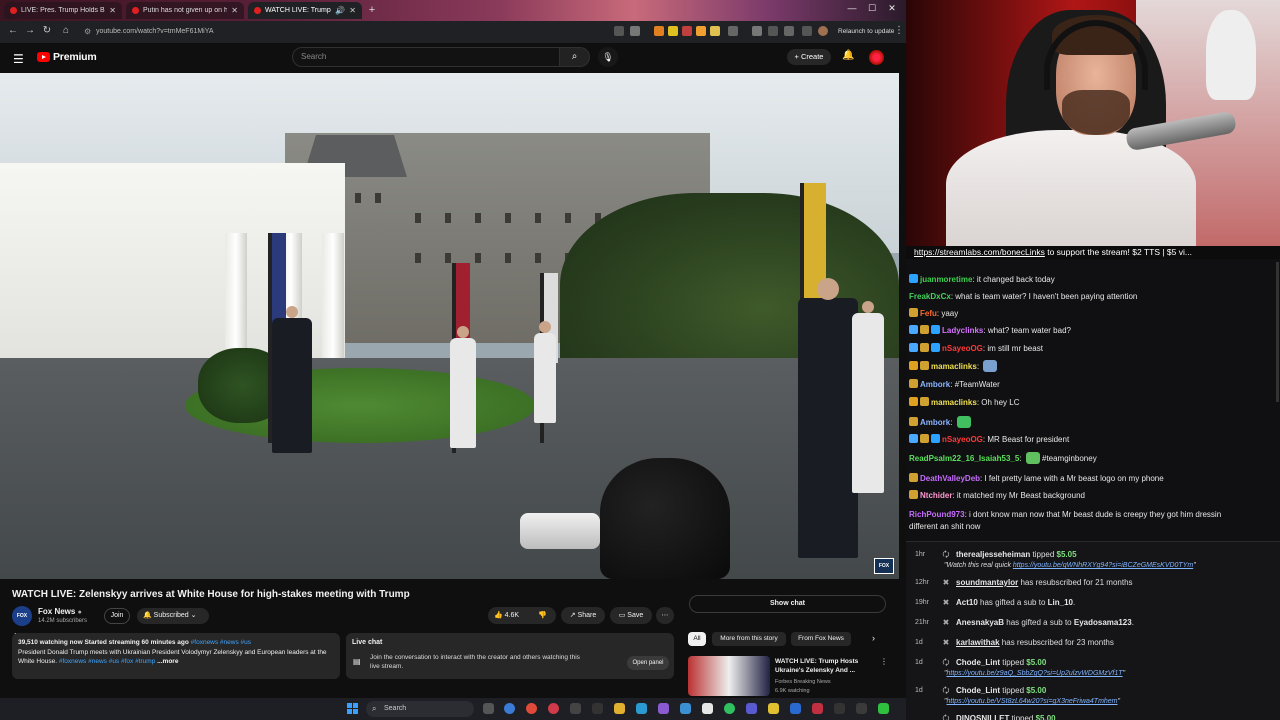 Image resolution: width=1280 pixels, height=720 pixels. I want to click on tab-trump-bilateral: LIVE: Pres. Trump Holds Bilate... ✕, so click(63, 10).